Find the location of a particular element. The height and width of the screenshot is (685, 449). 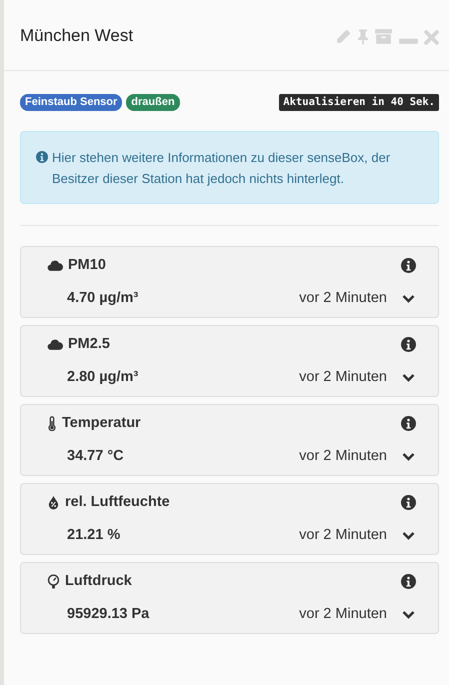

sensor-value: 4.70 µg/m³ is located at coordinates (103, 298).